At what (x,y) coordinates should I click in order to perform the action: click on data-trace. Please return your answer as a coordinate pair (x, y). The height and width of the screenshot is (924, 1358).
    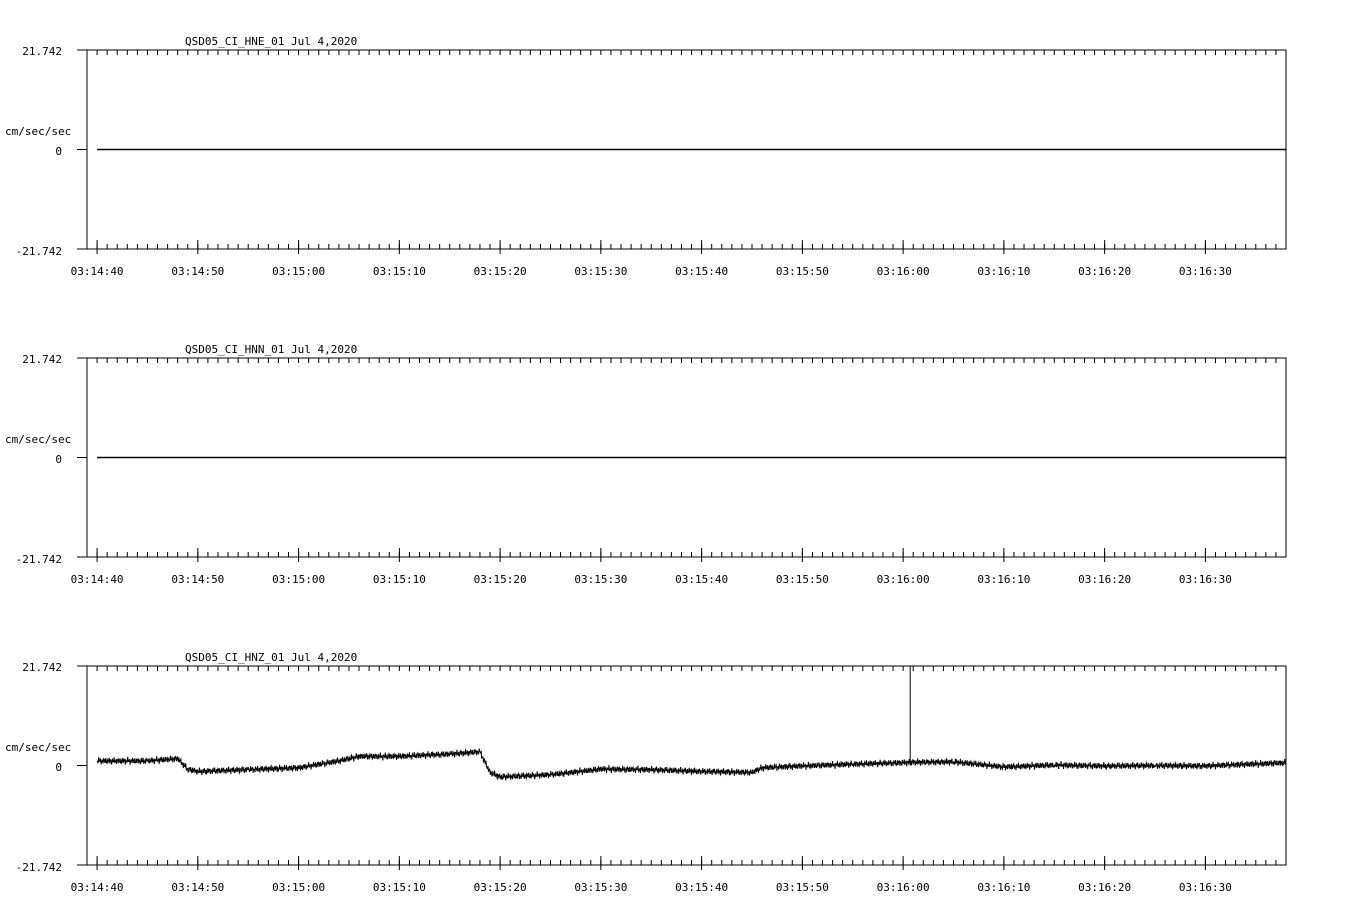
    Looking at the image, I should click on (691, 764).